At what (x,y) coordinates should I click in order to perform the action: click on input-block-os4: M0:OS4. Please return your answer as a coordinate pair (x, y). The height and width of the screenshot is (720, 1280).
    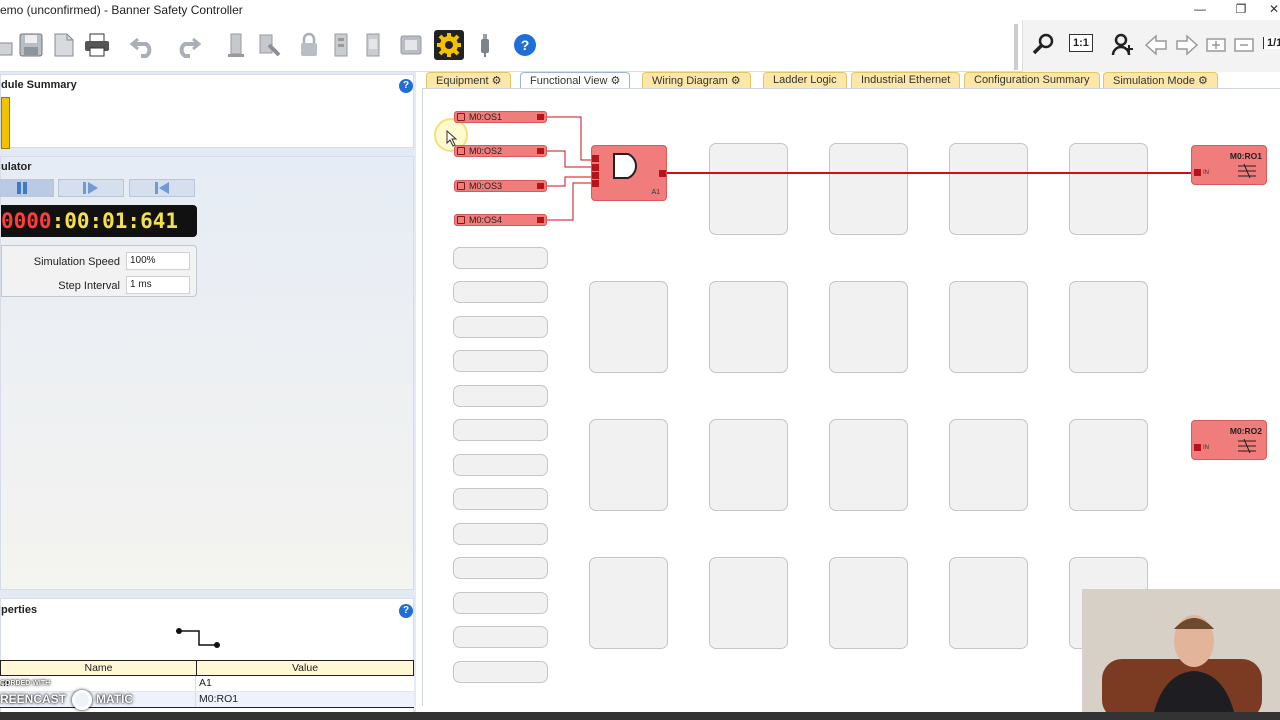
    Looking at the image, I should click on (500, 220).